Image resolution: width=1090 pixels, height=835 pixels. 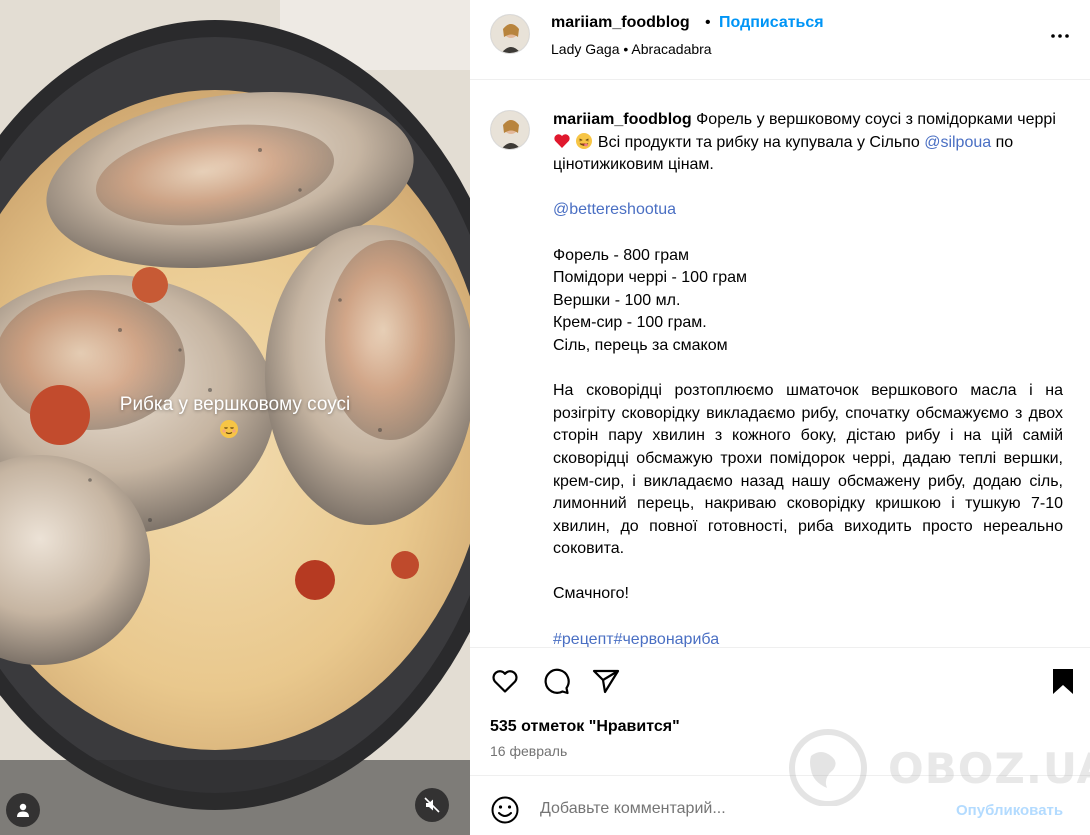 What do you see at coordinates (585, 727) in the screenshot?
I see `likes-count: 535 отметок "Нравится"` at bounding box center [585, 727].